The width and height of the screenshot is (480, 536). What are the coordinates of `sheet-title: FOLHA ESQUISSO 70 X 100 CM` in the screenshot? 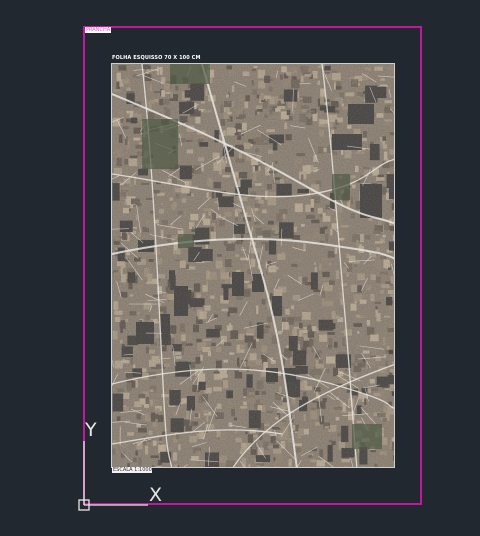 It's located at (156, 58).